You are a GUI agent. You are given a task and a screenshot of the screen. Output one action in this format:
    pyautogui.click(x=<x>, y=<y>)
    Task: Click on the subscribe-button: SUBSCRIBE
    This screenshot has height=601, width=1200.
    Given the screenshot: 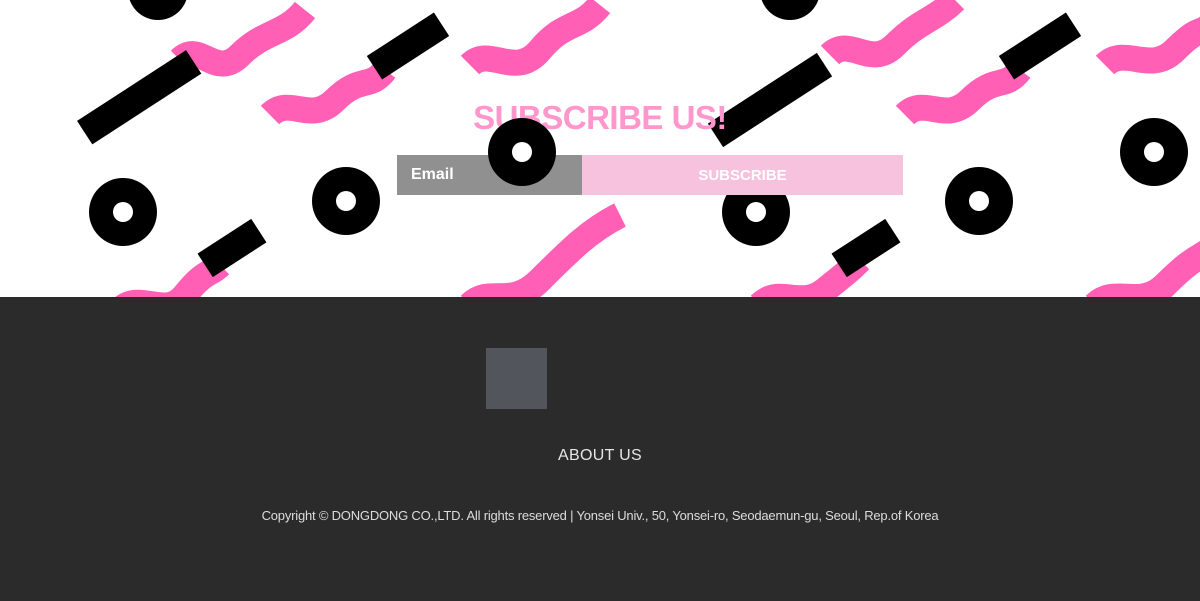 What is the action you would take?
    pyautogui.click(x=742, y=175)
    